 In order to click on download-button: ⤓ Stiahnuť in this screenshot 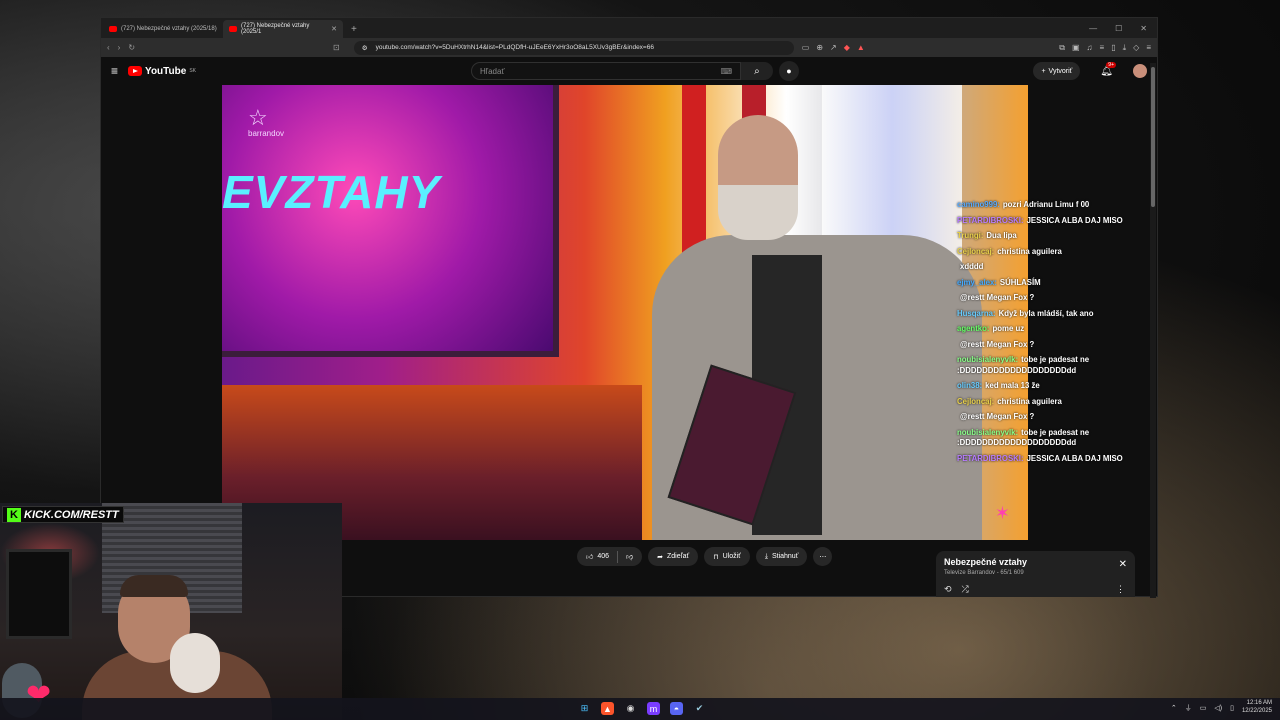, I will do `click(781, 556)`.